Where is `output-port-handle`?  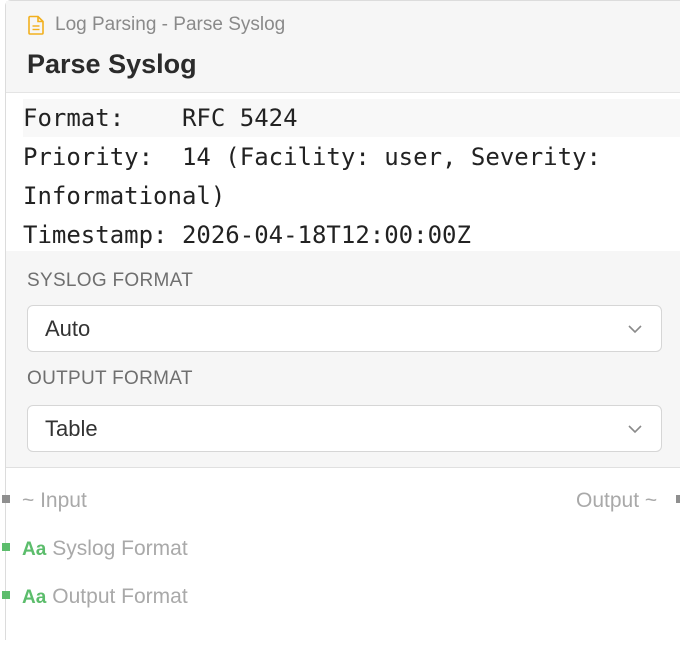
output-port-handle is located at coordinates (678, 499).